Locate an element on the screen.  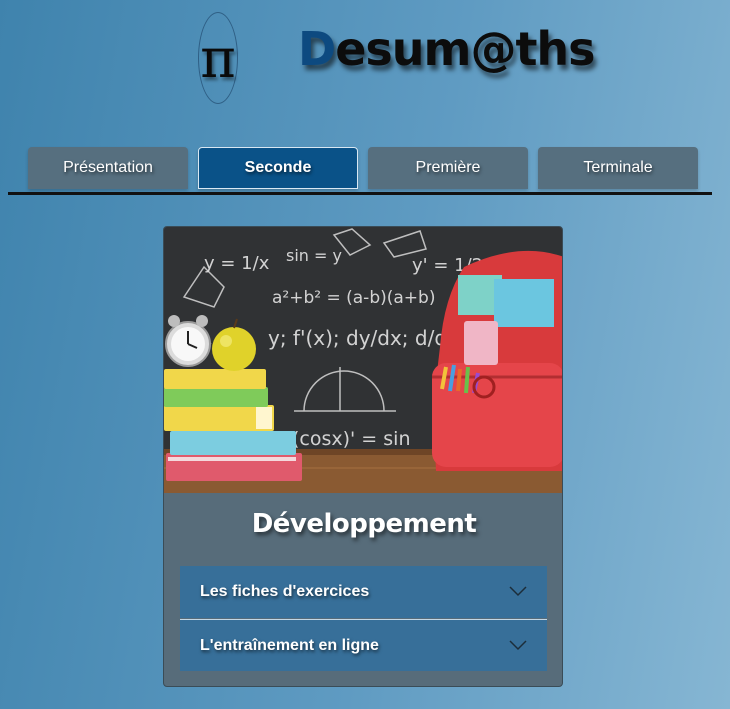
tab-seconde: Seconde is located at coordinates (278, 168).